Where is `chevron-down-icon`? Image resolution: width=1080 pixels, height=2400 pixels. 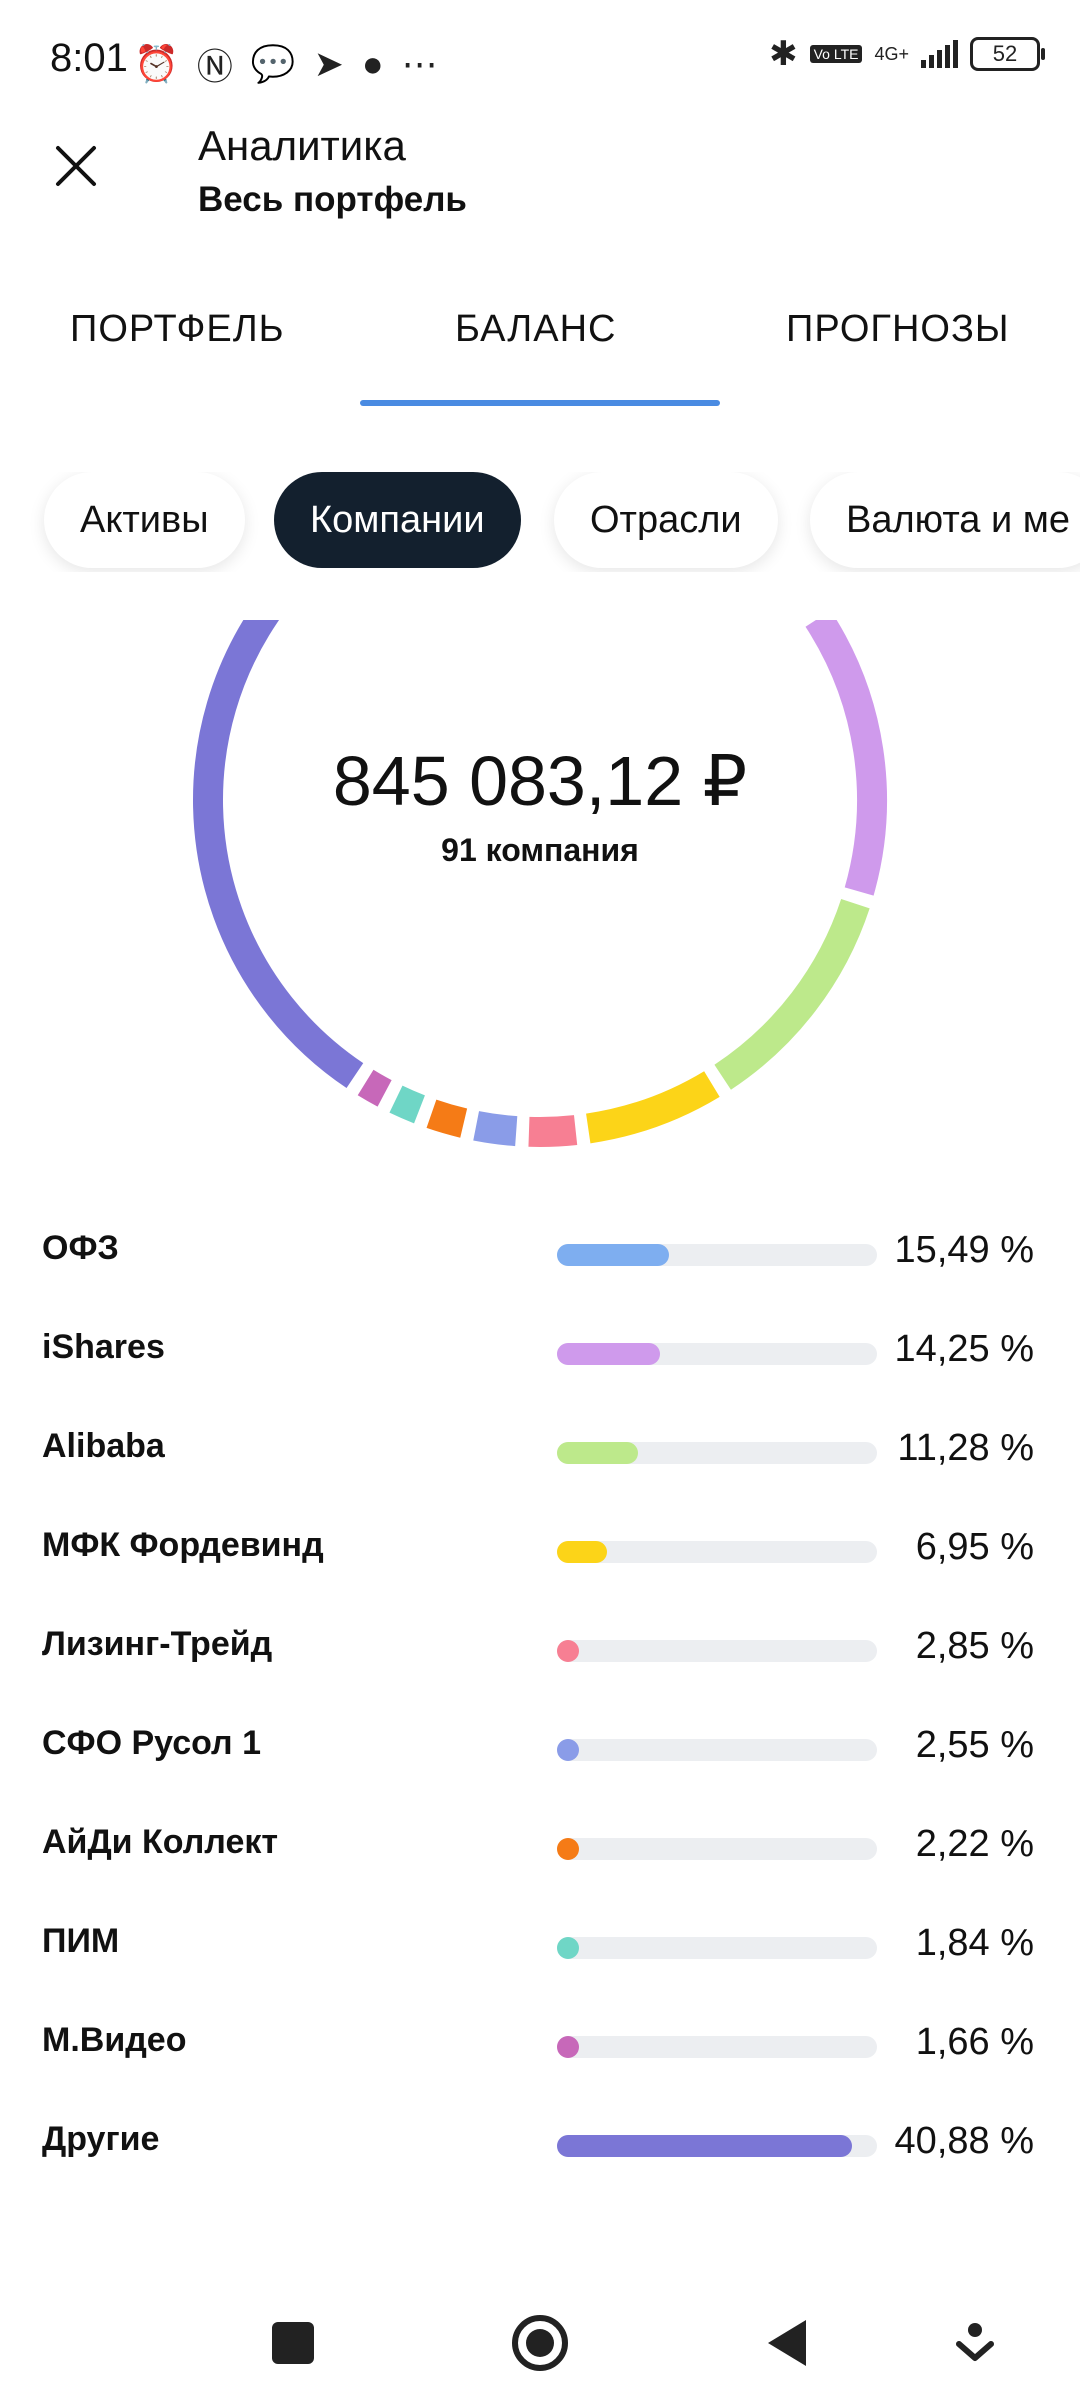 chevron-down-icon is located at coordinates (975, 2342).